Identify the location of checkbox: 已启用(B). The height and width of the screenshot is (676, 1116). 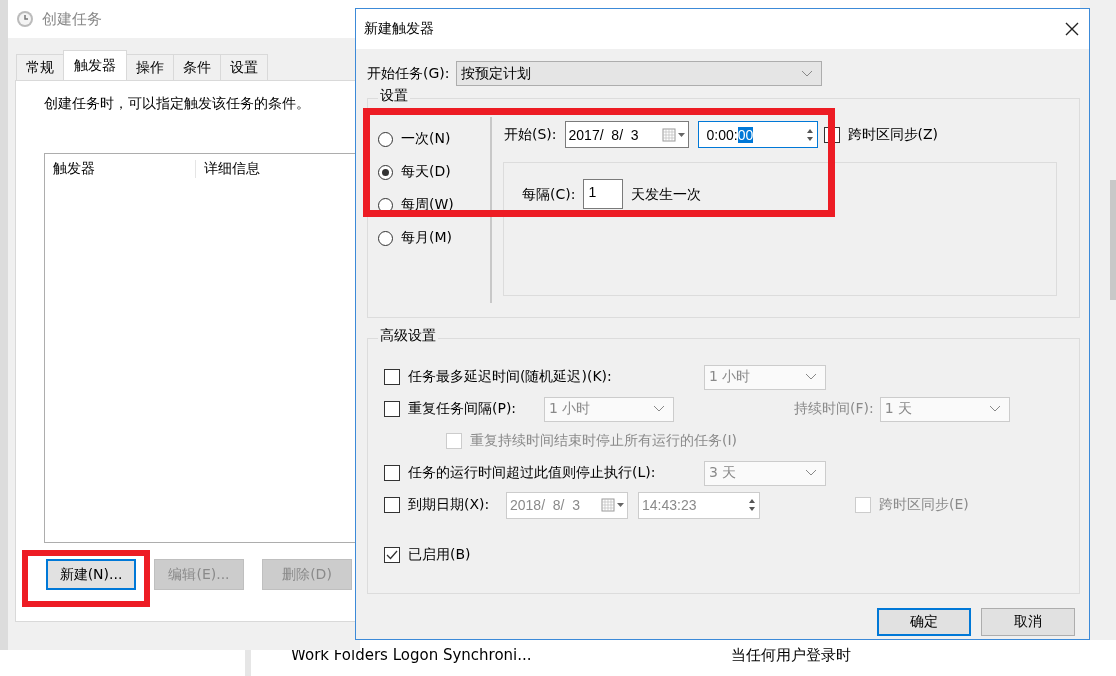
(427, 555).